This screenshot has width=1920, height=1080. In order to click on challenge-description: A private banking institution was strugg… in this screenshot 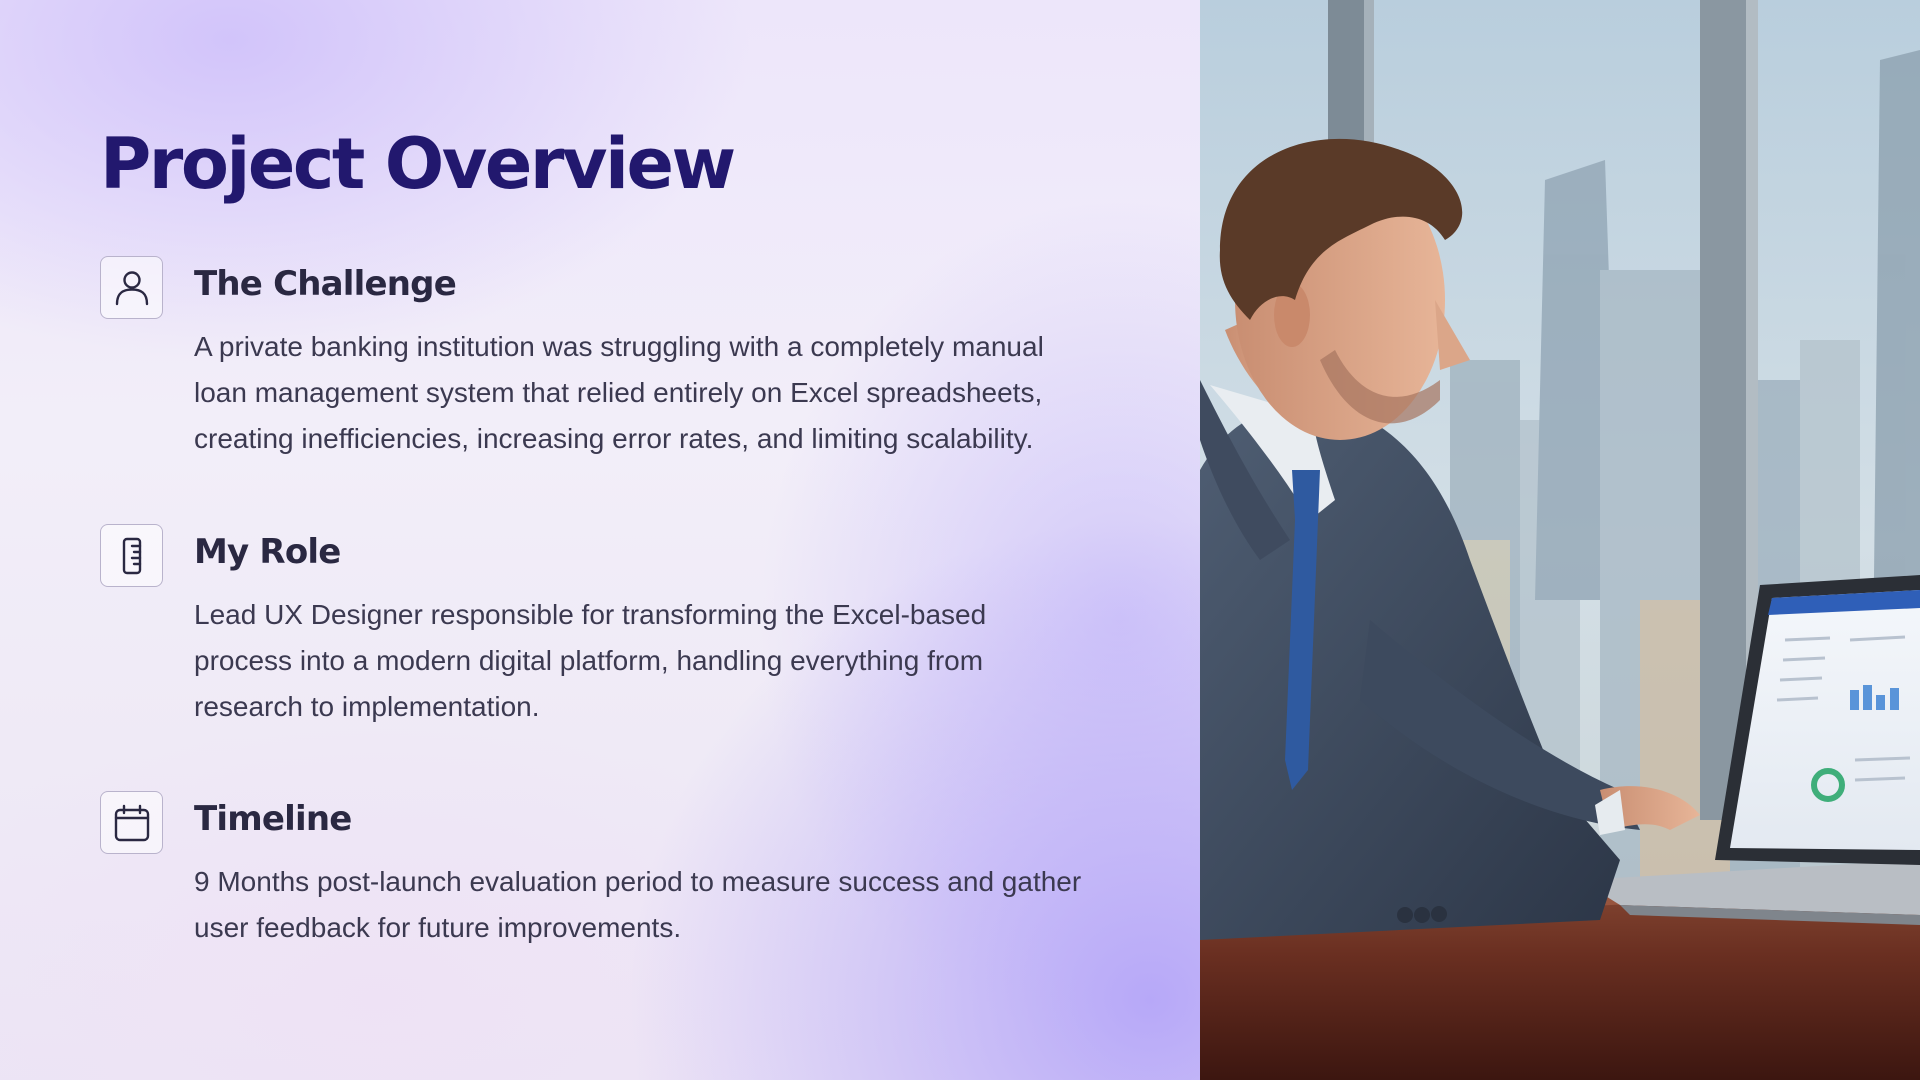, I will do `click(619, 392)`.